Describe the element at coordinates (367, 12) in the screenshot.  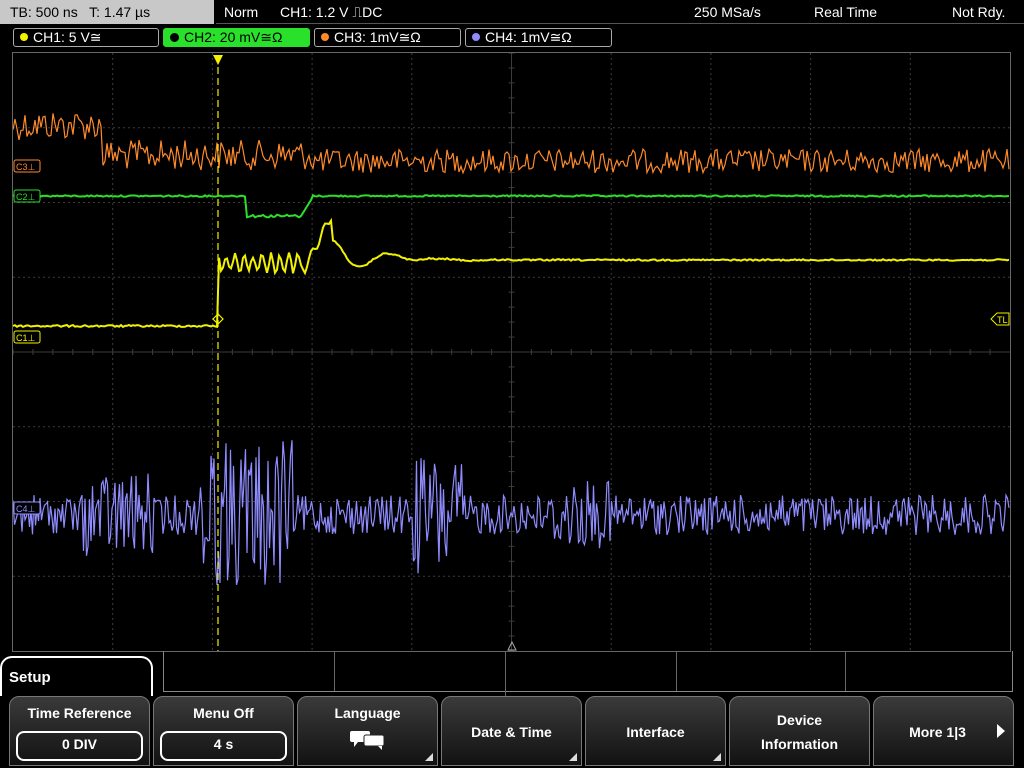
I see `trigger-slope-coupling: ⎍DC` at that location.